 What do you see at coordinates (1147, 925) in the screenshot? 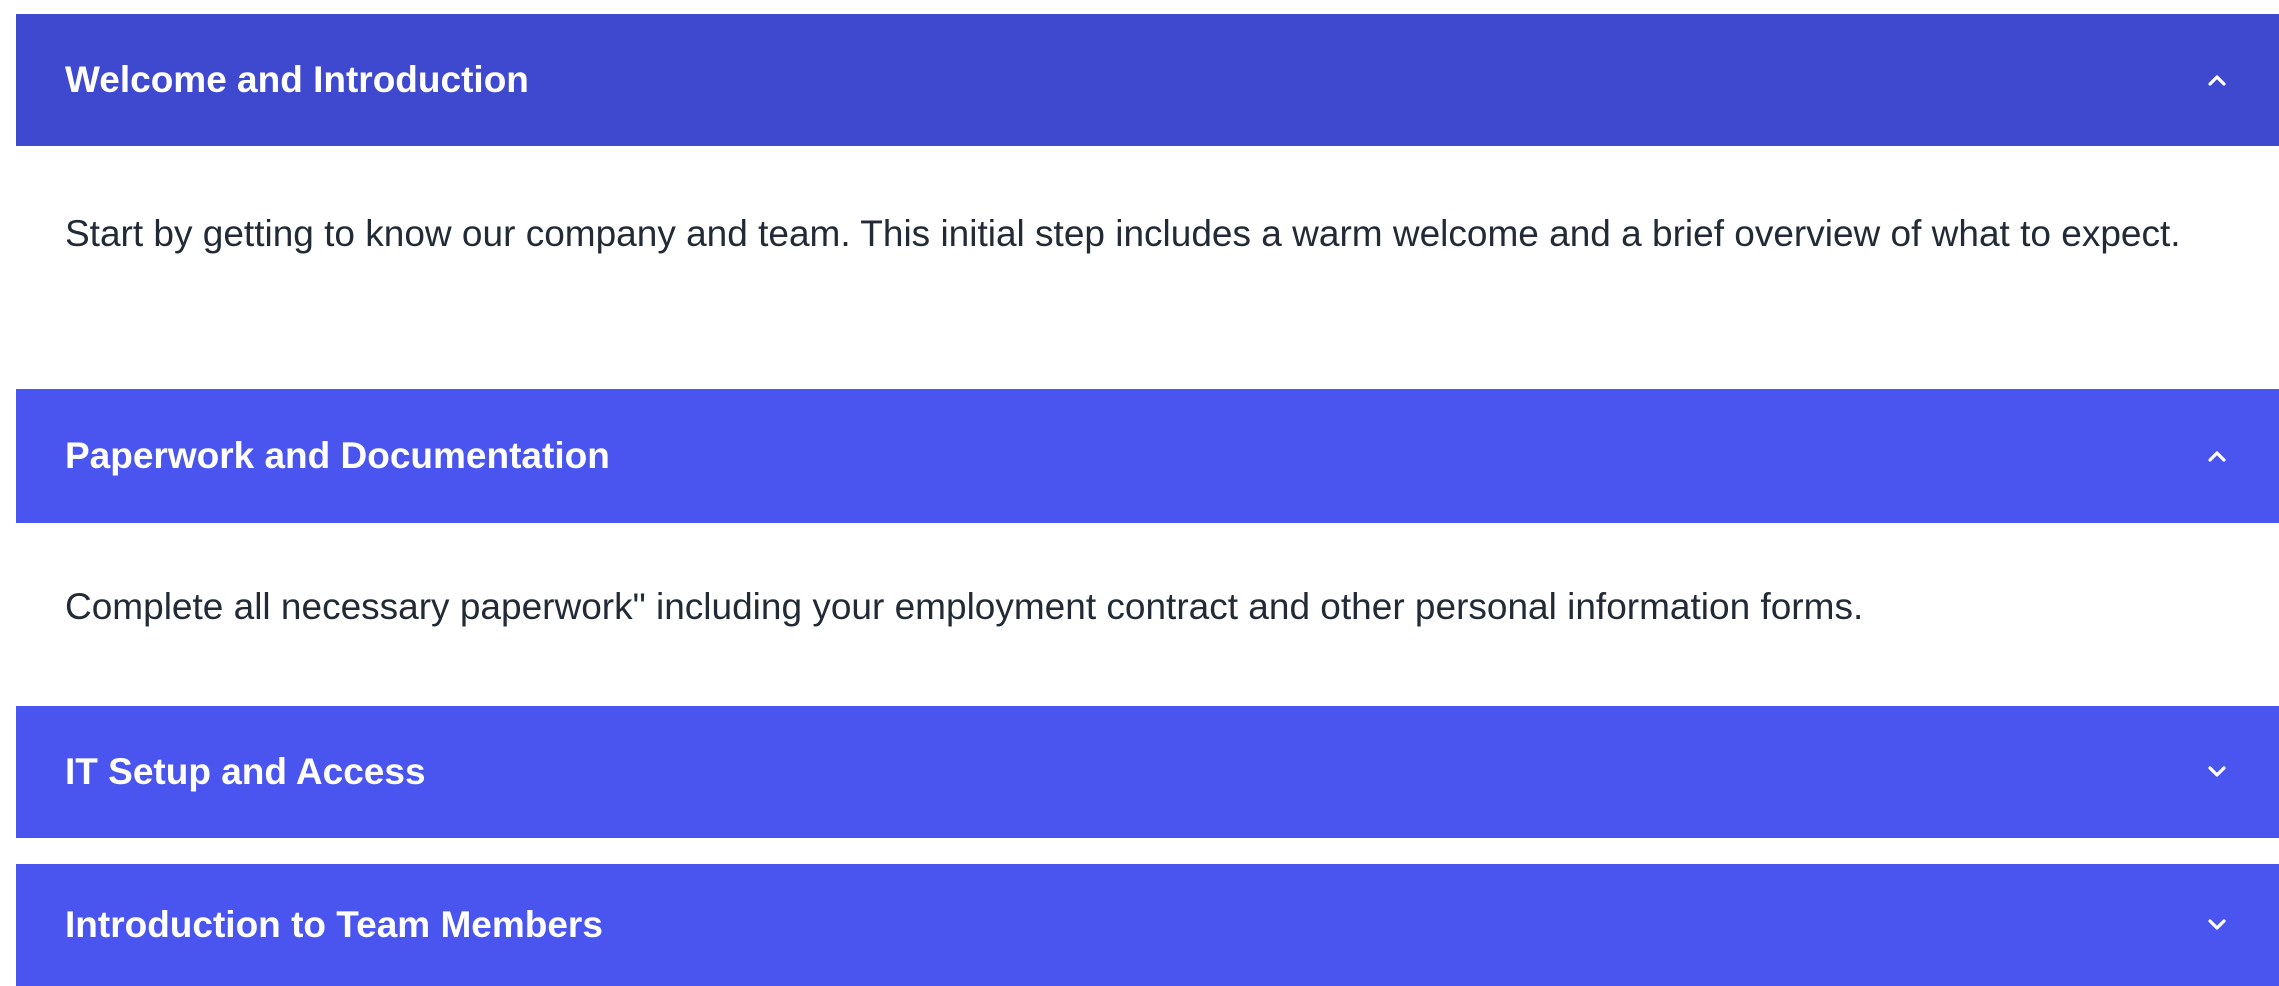
I see `accordion-header-team-members: Introduction to Team Members` at bounding box center [1147, 925].